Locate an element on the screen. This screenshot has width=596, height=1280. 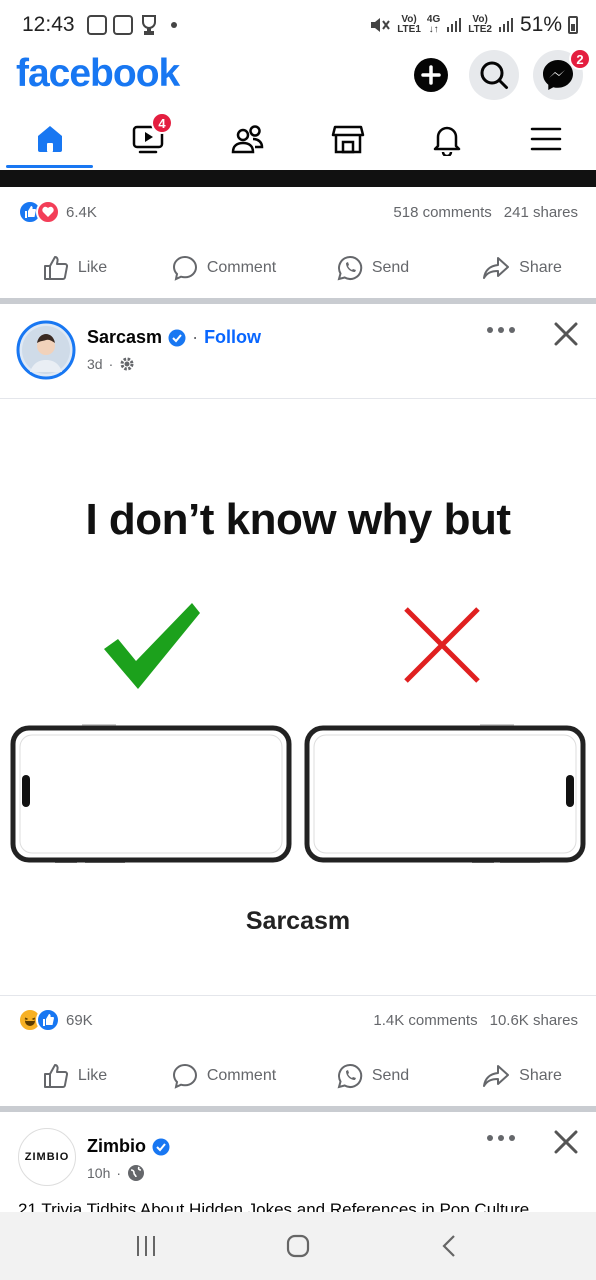
reaction-count: 6.4K is located at coordinates (81, 212).